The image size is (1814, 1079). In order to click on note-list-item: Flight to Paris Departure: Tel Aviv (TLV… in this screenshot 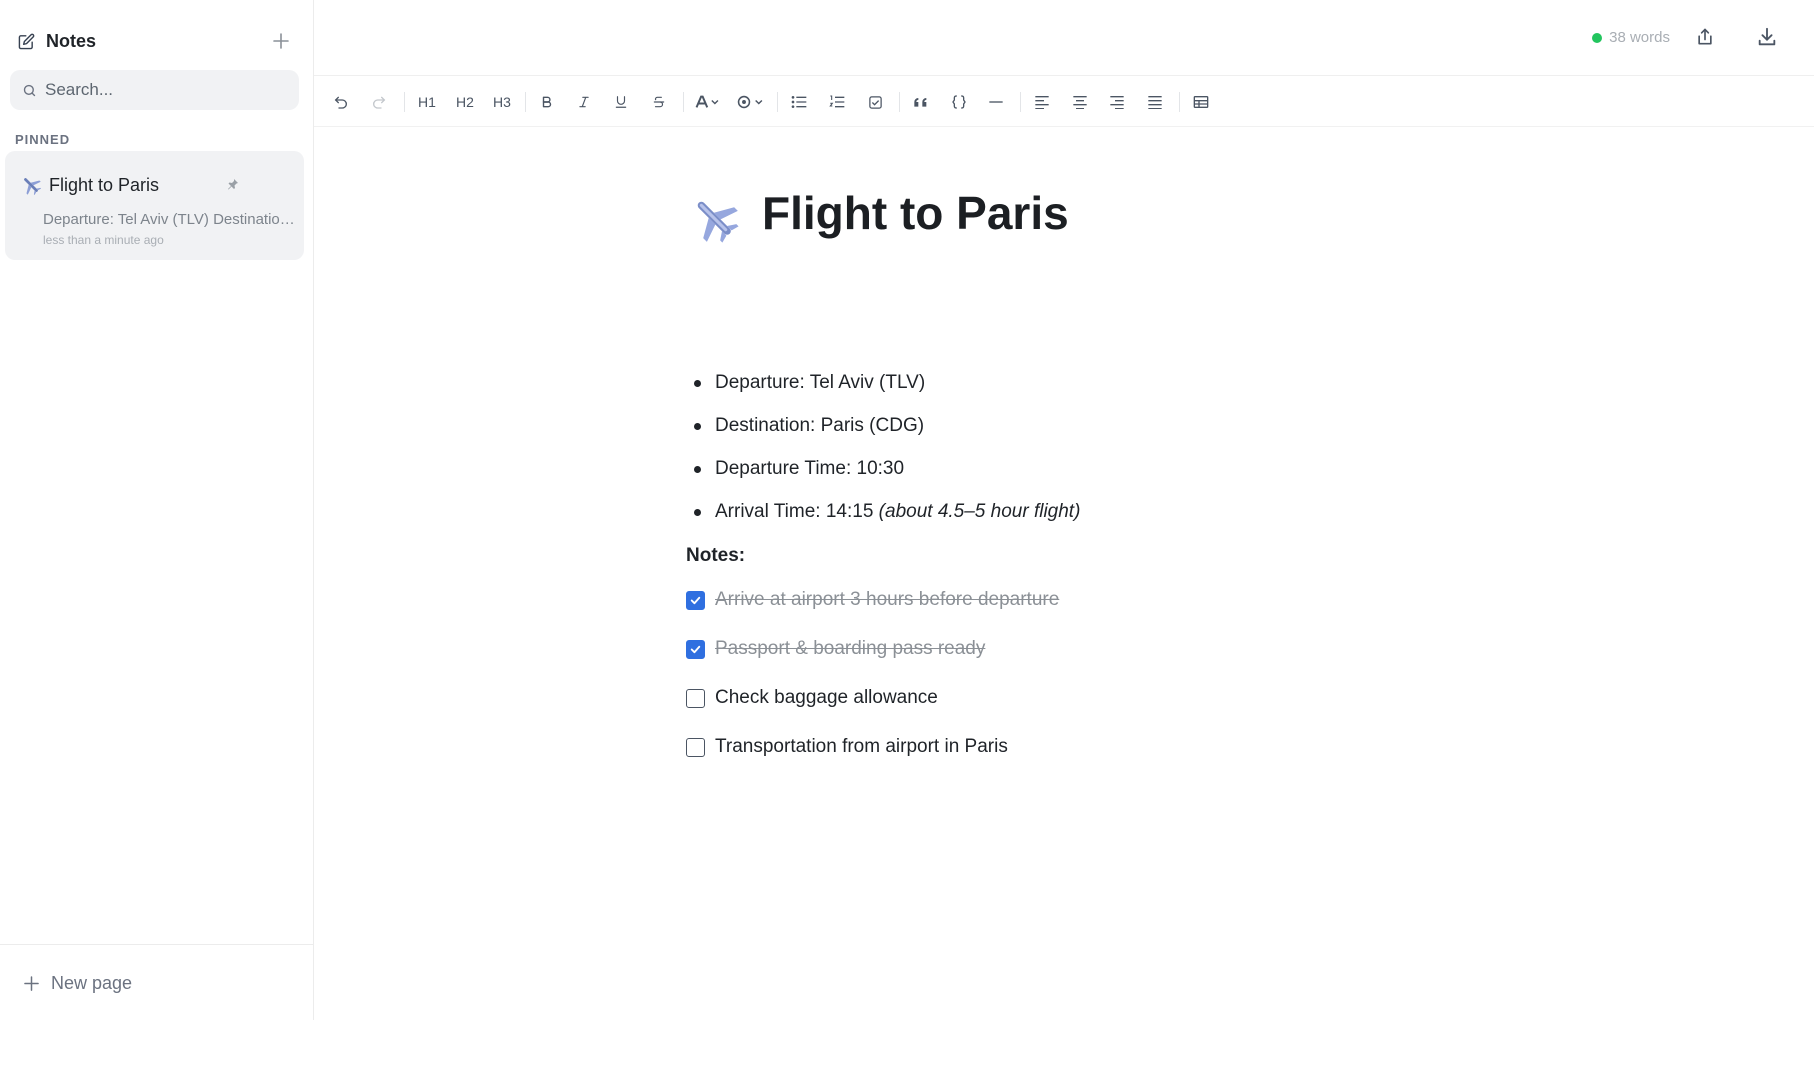, I will do `click(154, 205)`.